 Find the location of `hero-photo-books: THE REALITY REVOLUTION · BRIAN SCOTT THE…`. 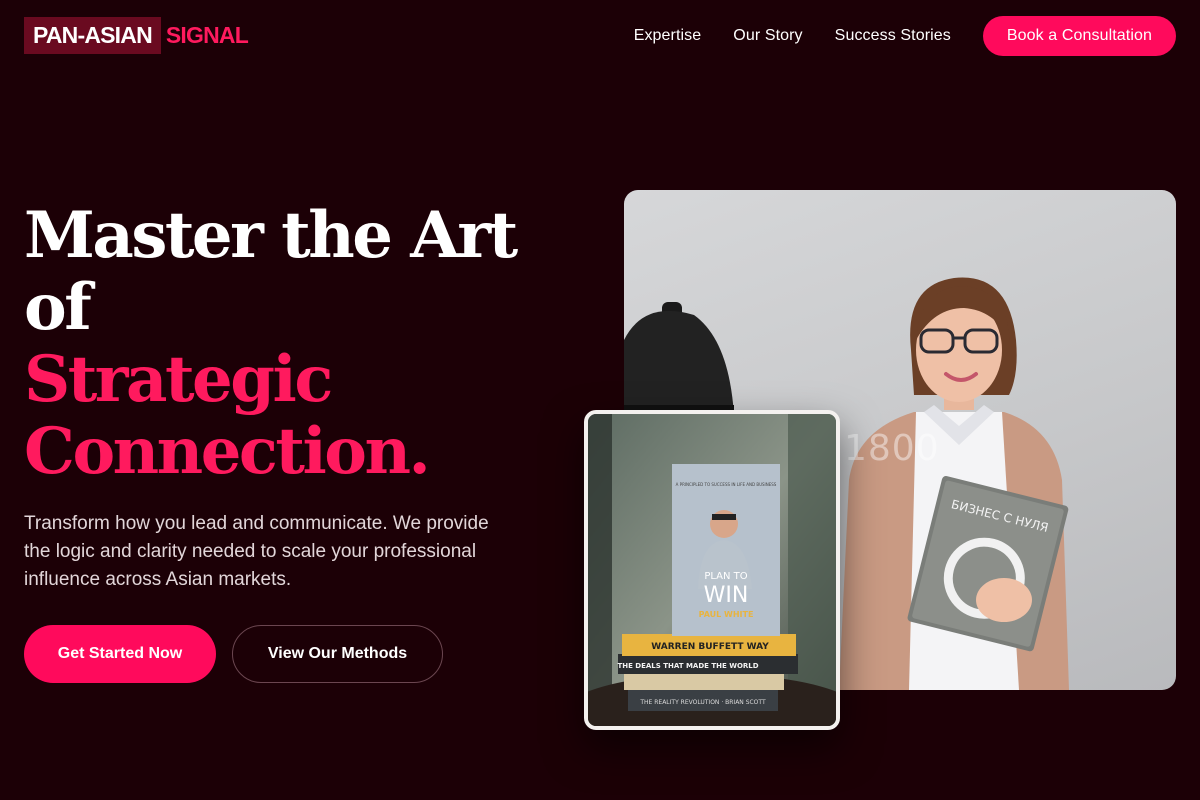

hero-photo-books: THE REALITY REVOLUTION · BRIAN SCOTT THE… is located at coordinates (712, 570).